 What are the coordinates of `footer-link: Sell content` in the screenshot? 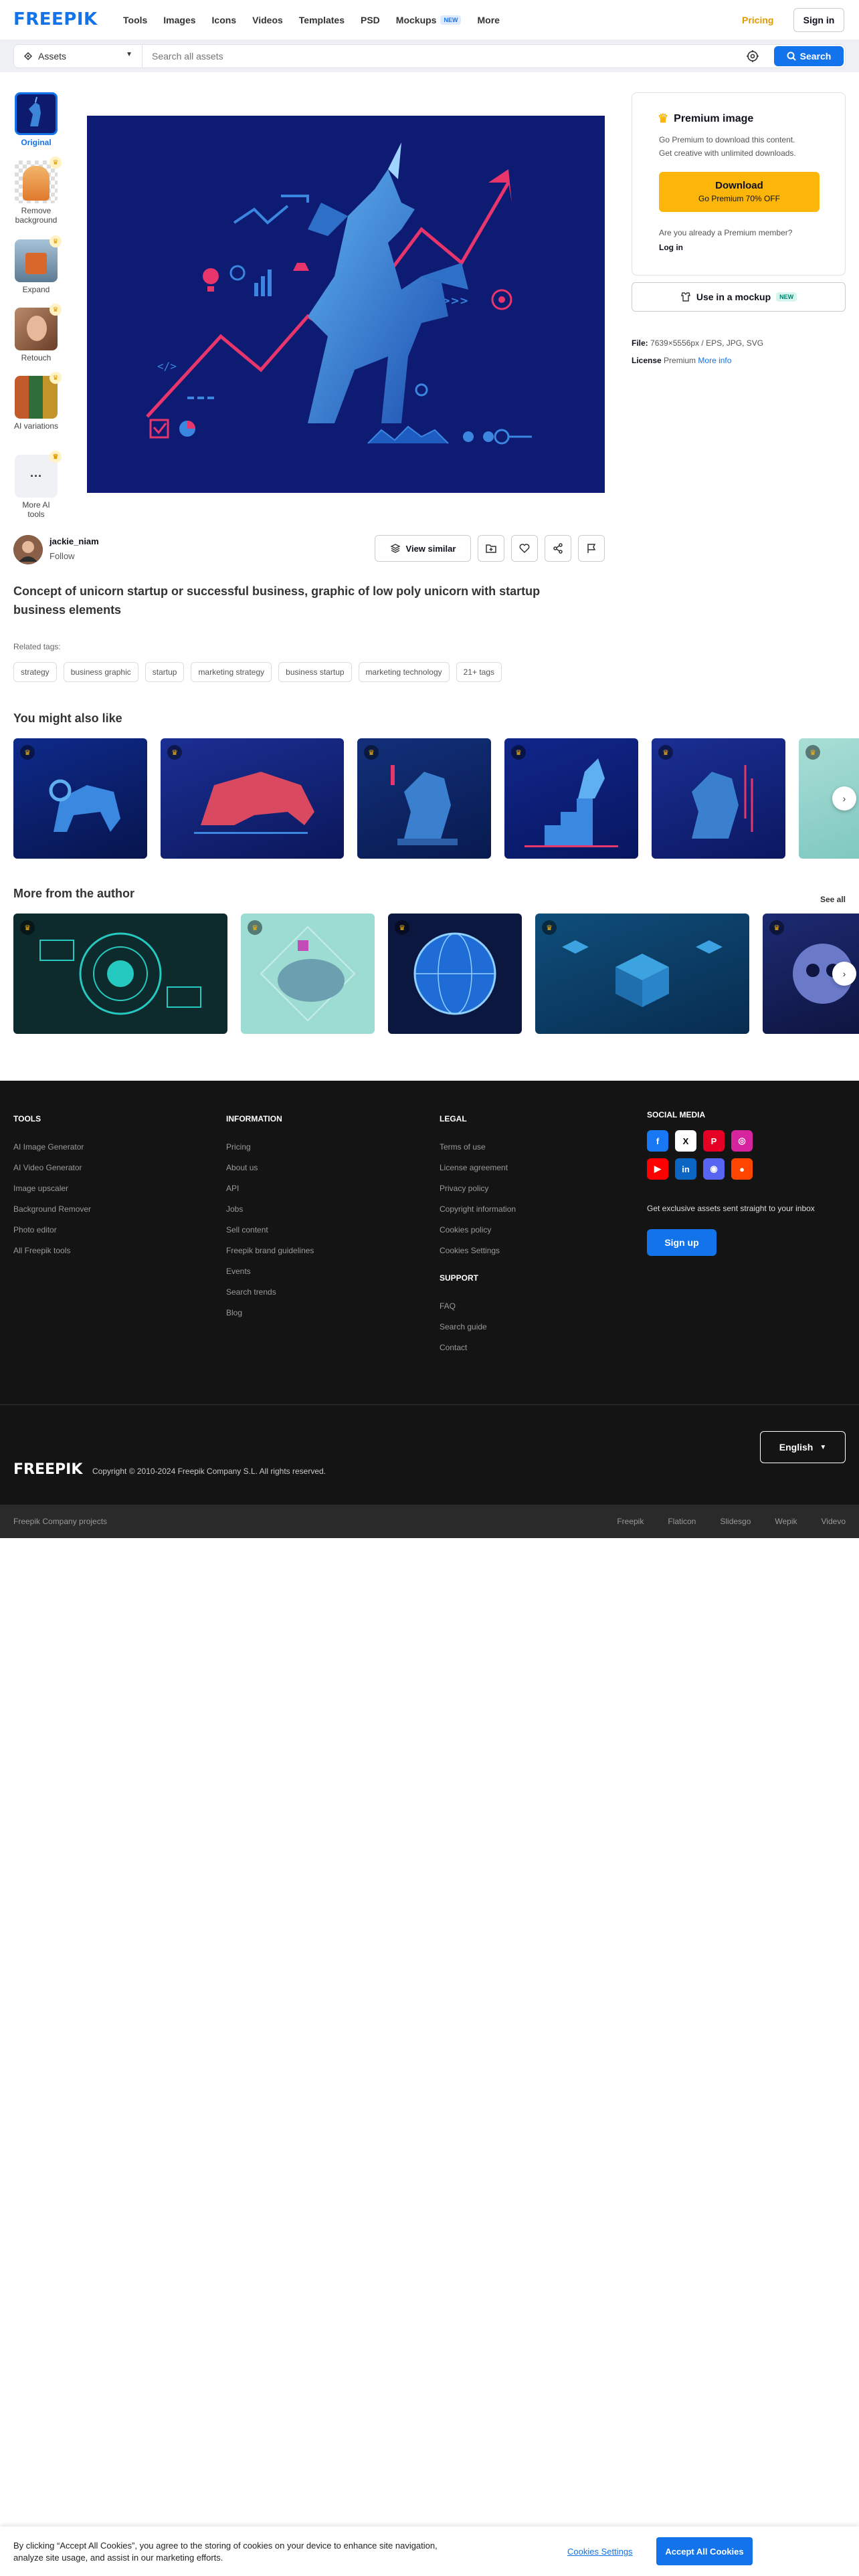 It's located at (270, 1236).